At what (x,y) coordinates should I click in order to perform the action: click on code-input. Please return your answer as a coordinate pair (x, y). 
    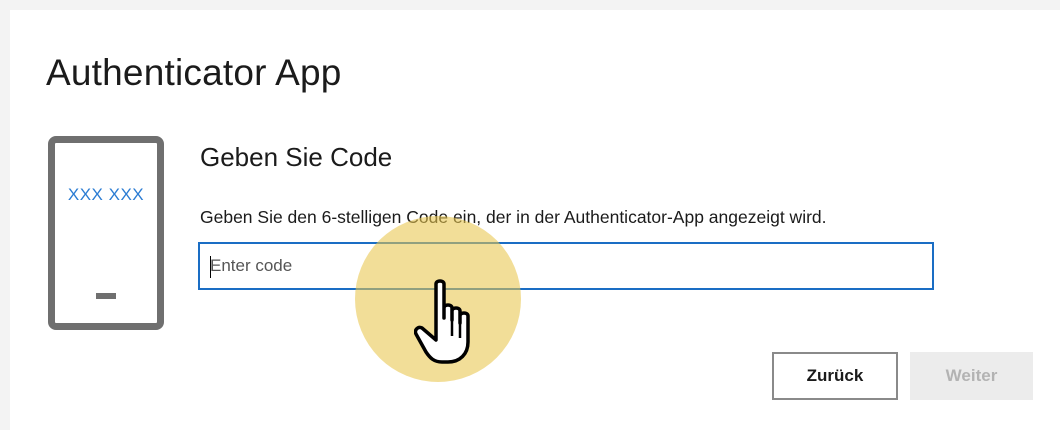
    Looking at the image, I should click on (566, 266).